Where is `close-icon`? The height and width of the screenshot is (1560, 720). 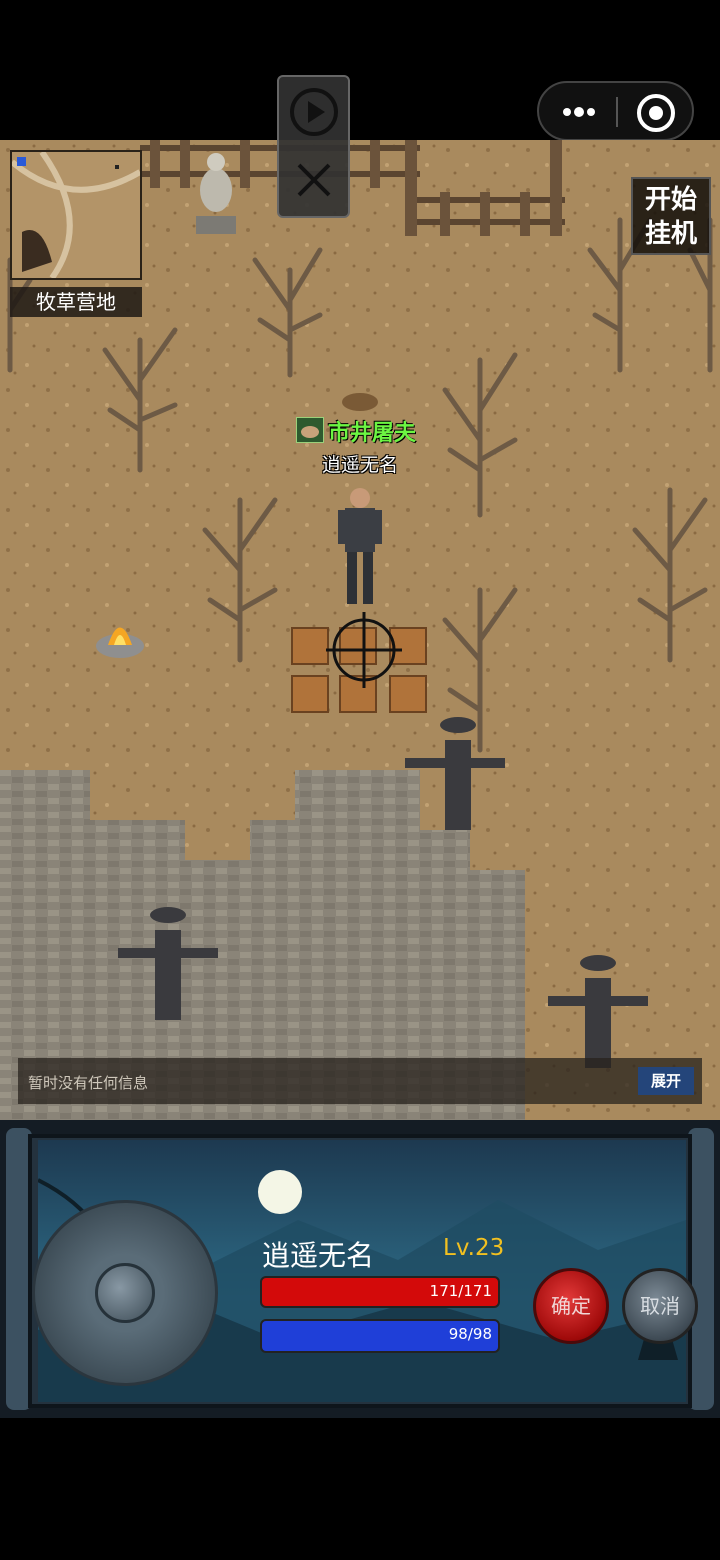
close-icon is located at coordinates (314, 180).